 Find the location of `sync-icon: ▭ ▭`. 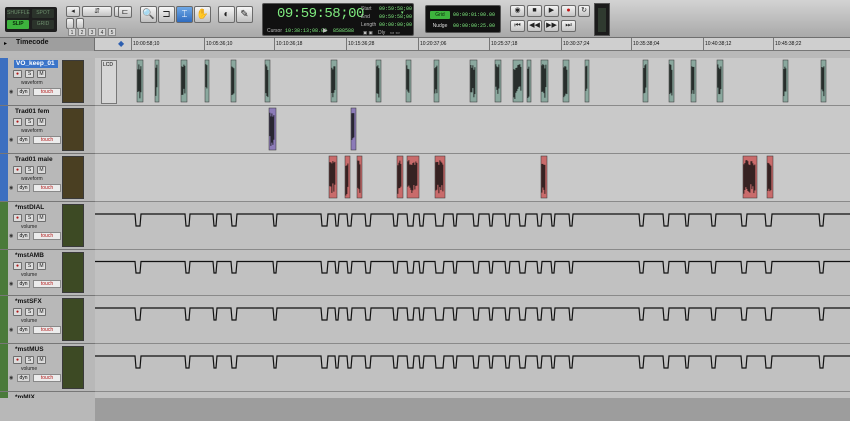

sync-icon: ▭ ▭ is located at coordinates (395, 33).